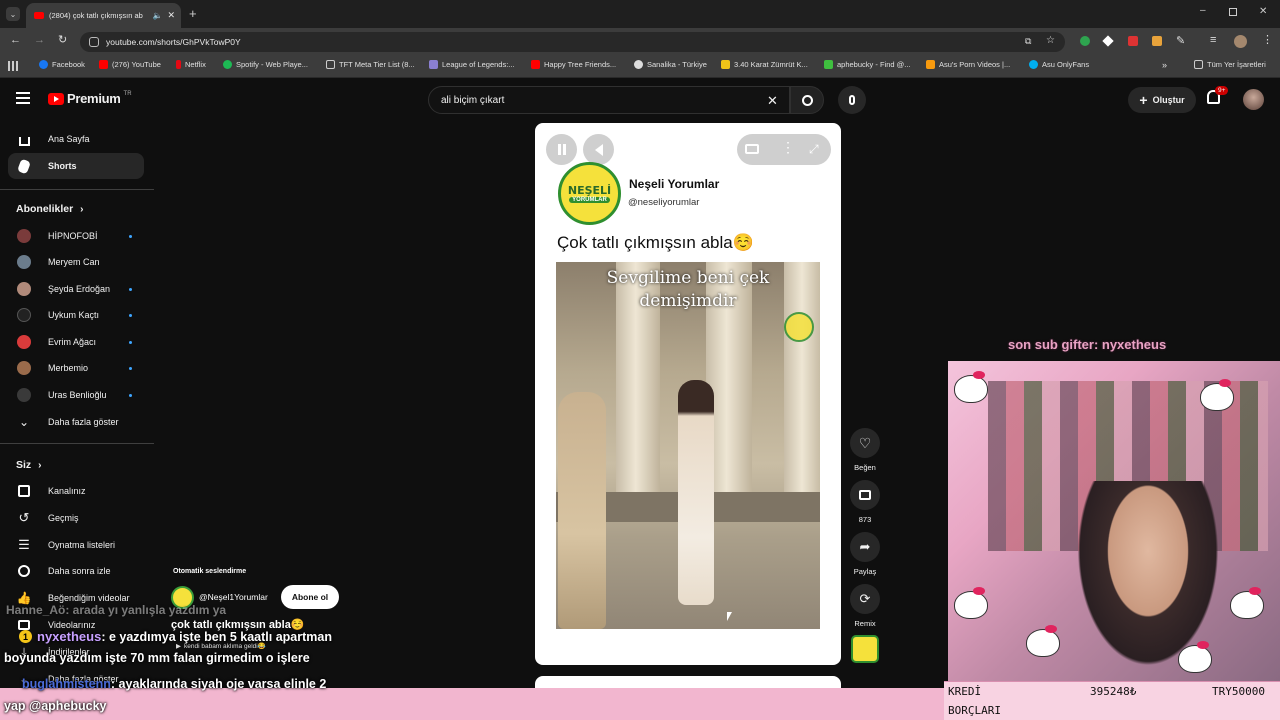 This screenshot has height=720, width=1280. What do you see at coordinates (76, 545) in the screenshot?
I see `sidebar-item-playlists: ☰ Oynatma listeleri` at bounding box center [76, 545].